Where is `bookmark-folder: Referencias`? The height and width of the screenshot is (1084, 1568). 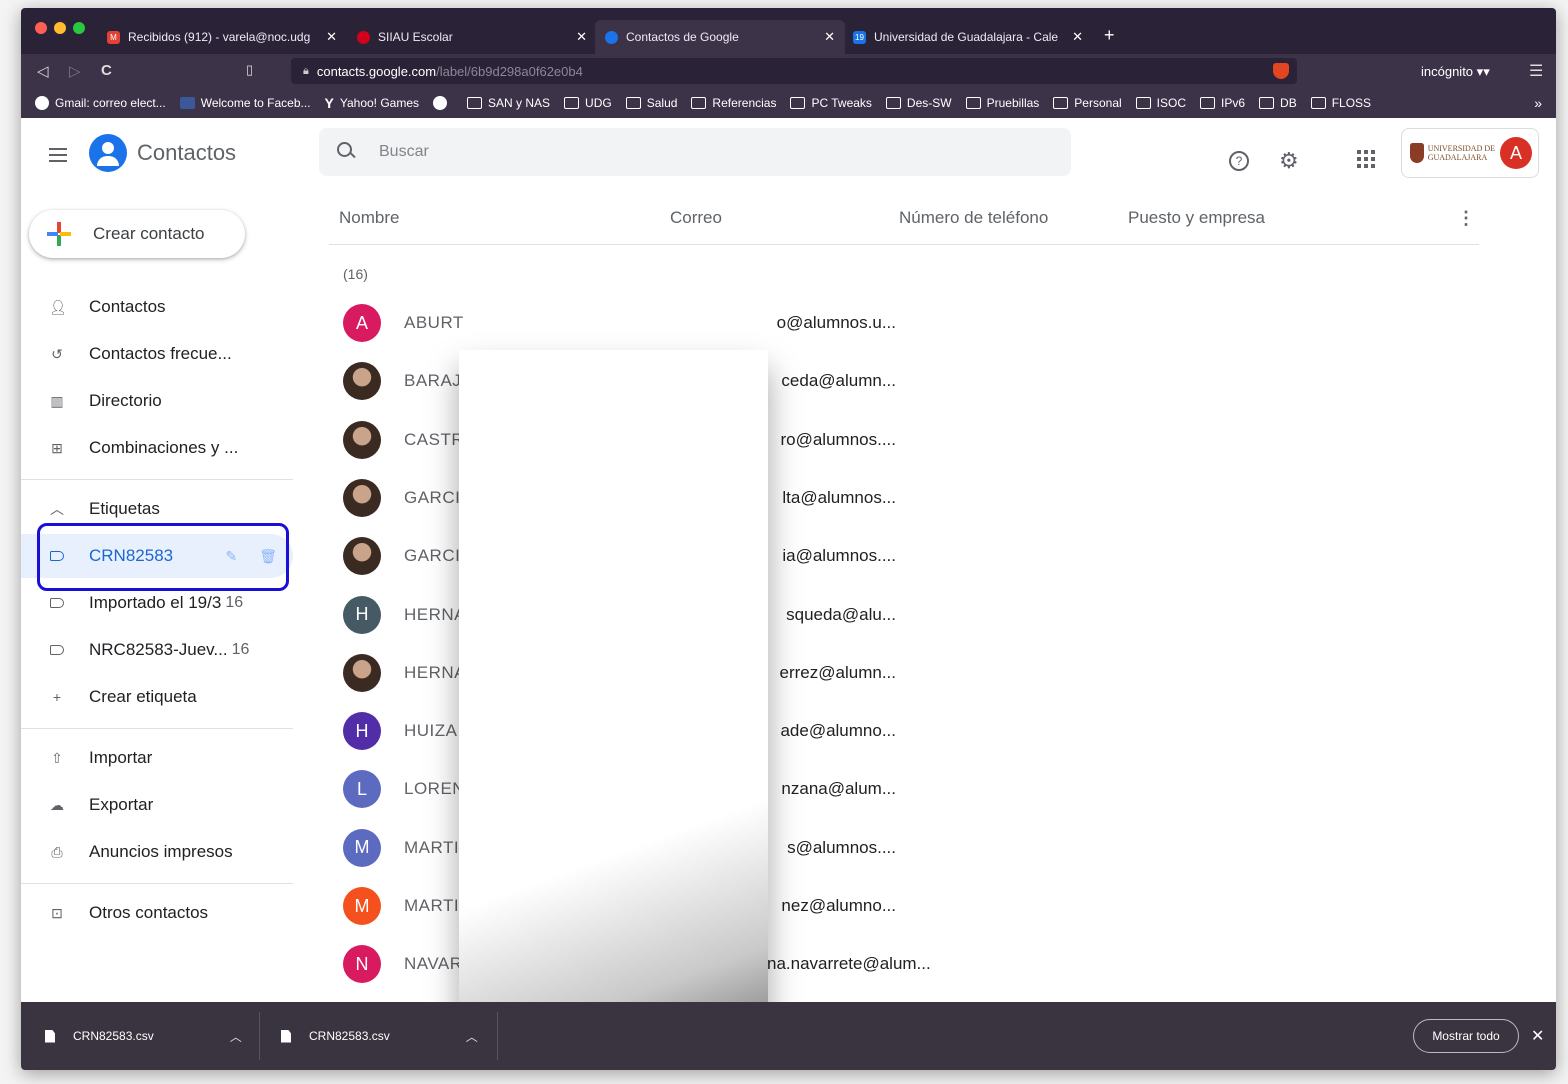 bookmark-folder: Referencias is located at coordinates (733, 103).